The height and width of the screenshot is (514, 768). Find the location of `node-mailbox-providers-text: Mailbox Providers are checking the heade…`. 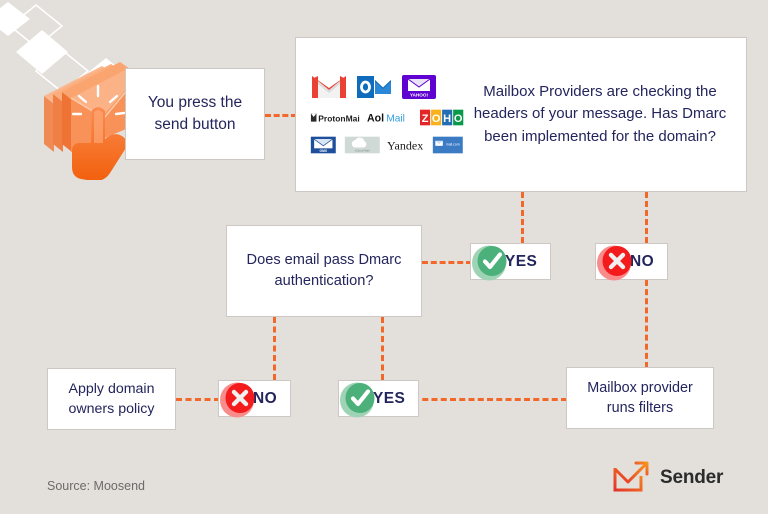

node-mailbox-providers-text: Mailbox Providers are checking the heade… is located at coordinates (600, 113).